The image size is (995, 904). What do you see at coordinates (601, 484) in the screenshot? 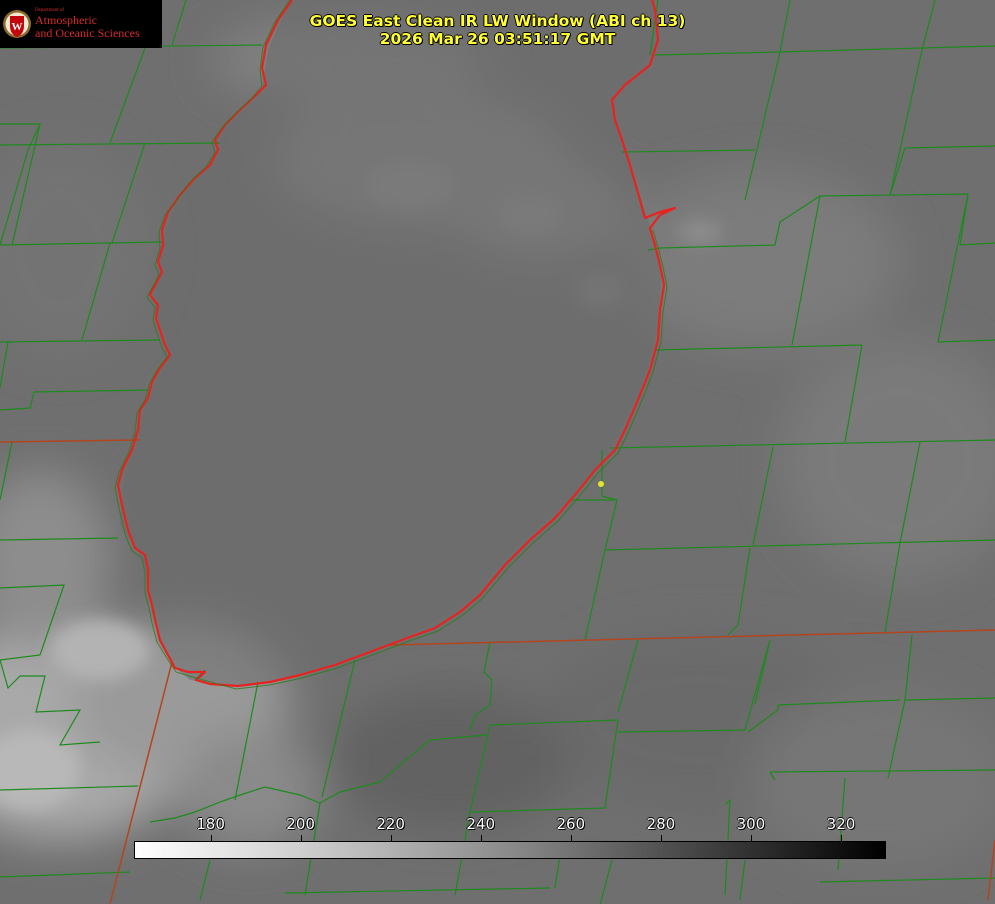
I see `station-marker` at bounding box center [601, 484].